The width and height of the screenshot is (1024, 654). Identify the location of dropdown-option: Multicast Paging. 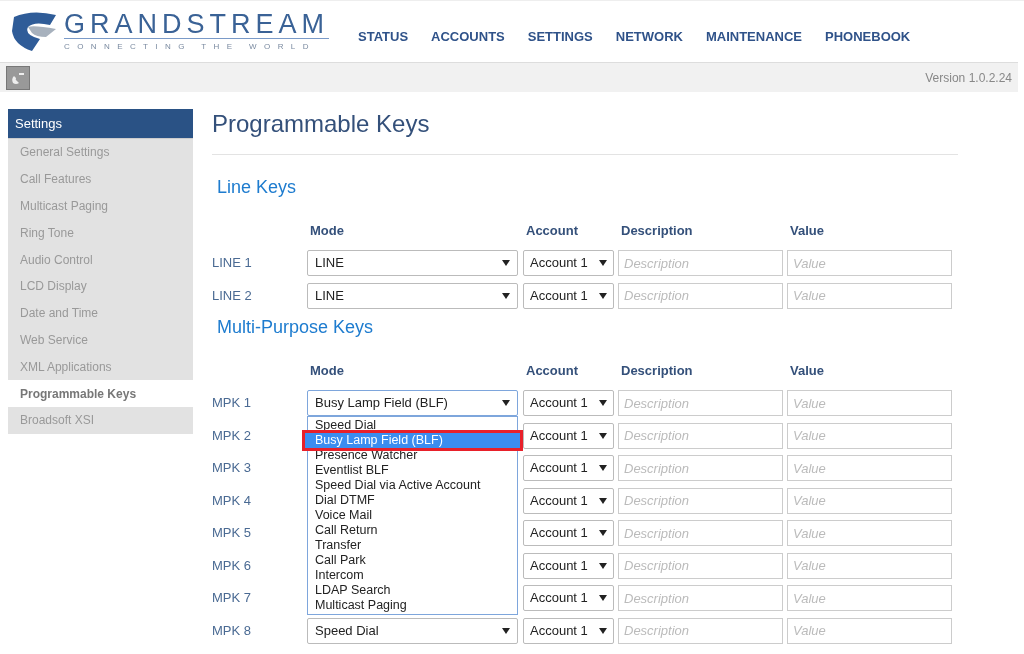
(412, 605).